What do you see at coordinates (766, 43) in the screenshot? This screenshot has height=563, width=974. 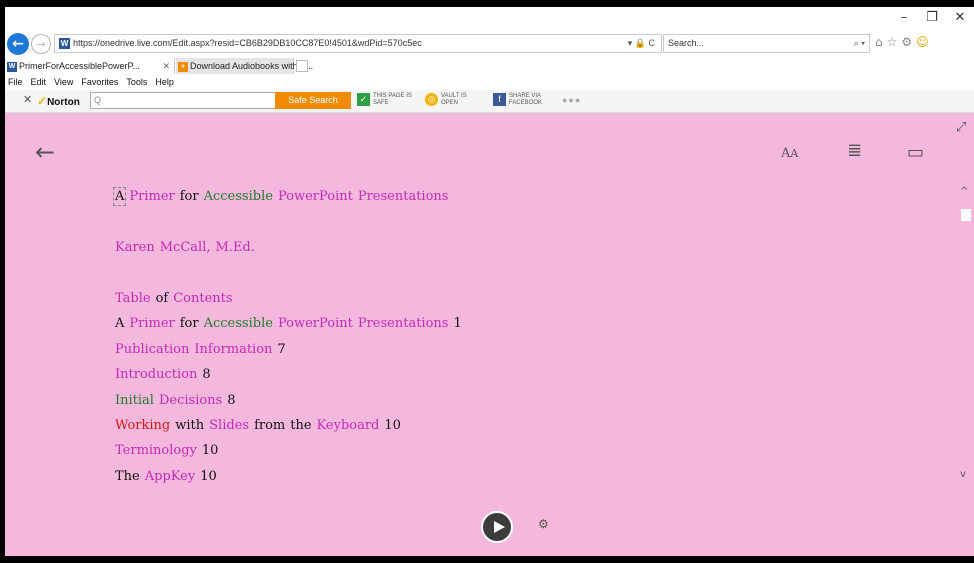 I see `search-box: Search... ⌕ ▾` at bounding box center [766, 43].